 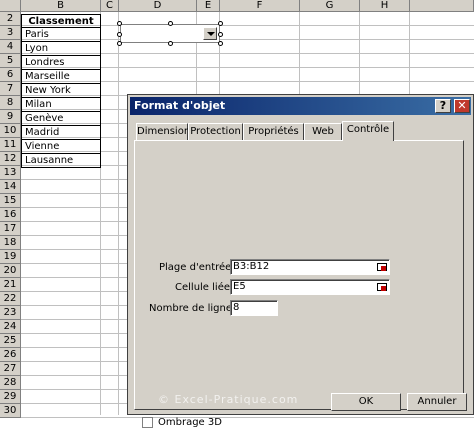 I want to click on row-header: 10, so click(x=10, y=131).